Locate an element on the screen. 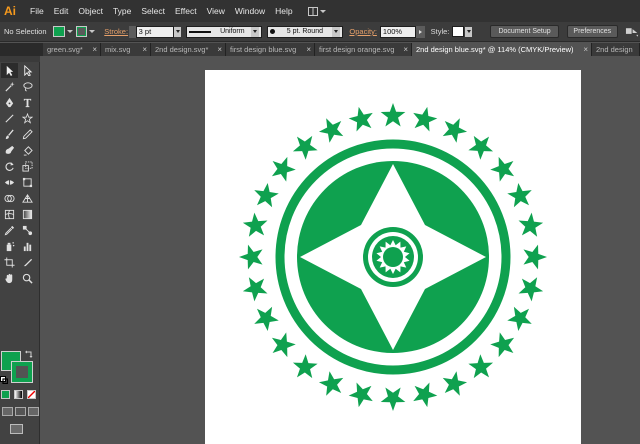 The image size is (640, 444). lasso-tool is located at coordinates (27, 86).